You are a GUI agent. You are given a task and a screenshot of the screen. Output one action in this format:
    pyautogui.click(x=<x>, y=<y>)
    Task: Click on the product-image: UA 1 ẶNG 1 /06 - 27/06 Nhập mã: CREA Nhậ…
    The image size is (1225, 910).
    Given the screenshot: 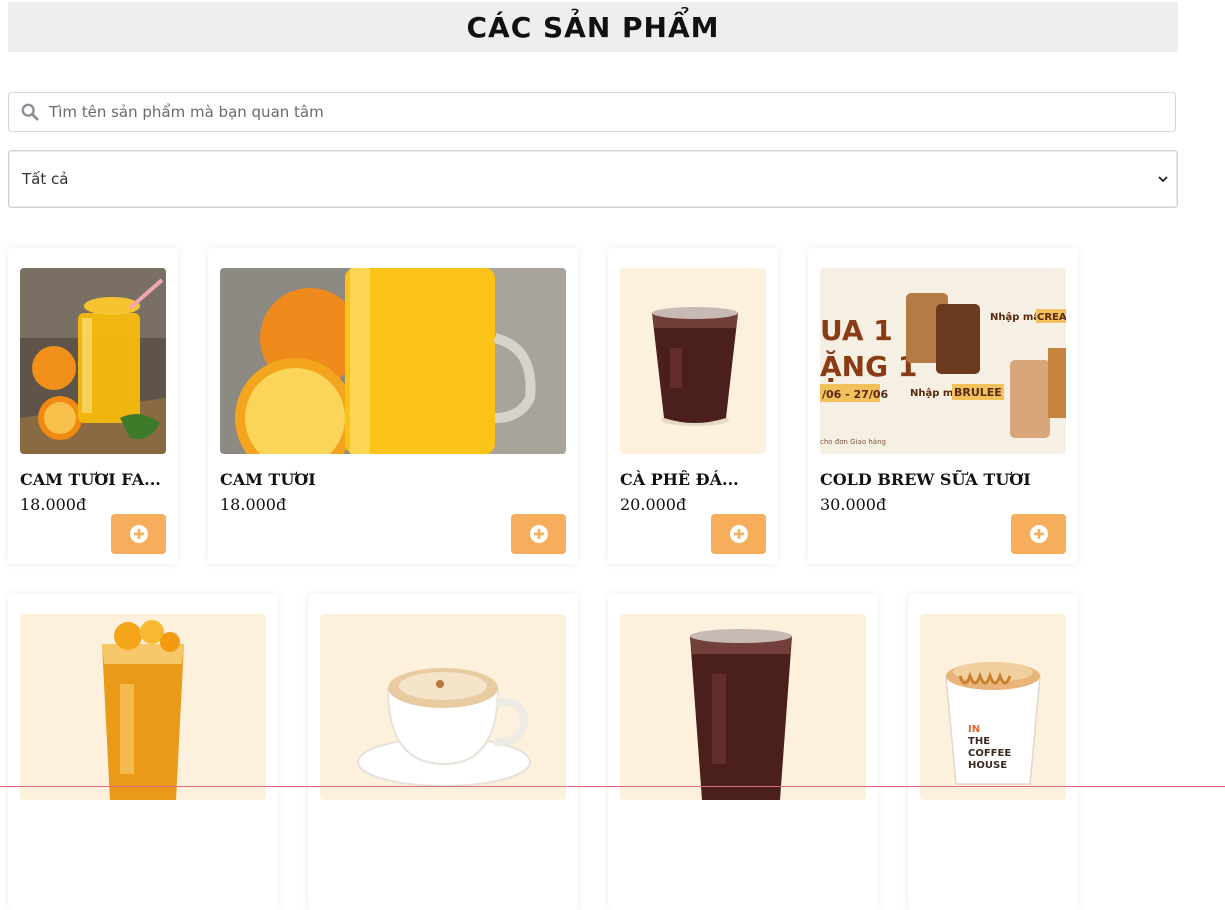 What is the action you would take?
    pyautogui.click(x=943, y=361)
    